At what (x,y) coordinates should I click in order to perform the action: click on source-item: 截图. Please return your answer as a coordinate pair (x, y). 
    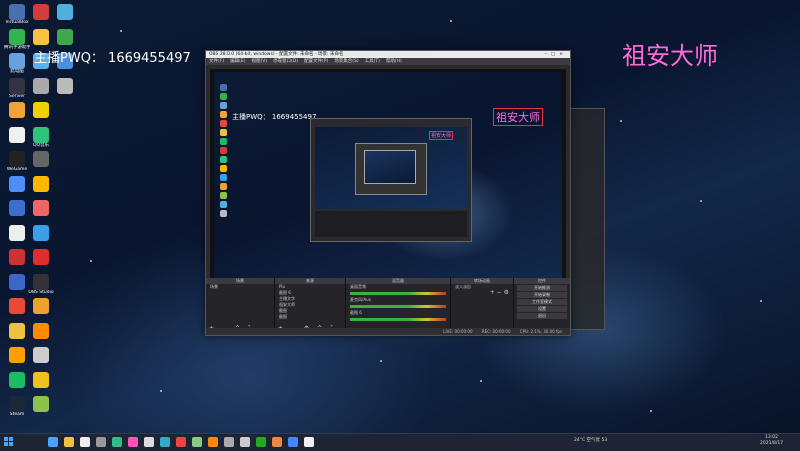
    Looking at the image, I should click on (310, 317).